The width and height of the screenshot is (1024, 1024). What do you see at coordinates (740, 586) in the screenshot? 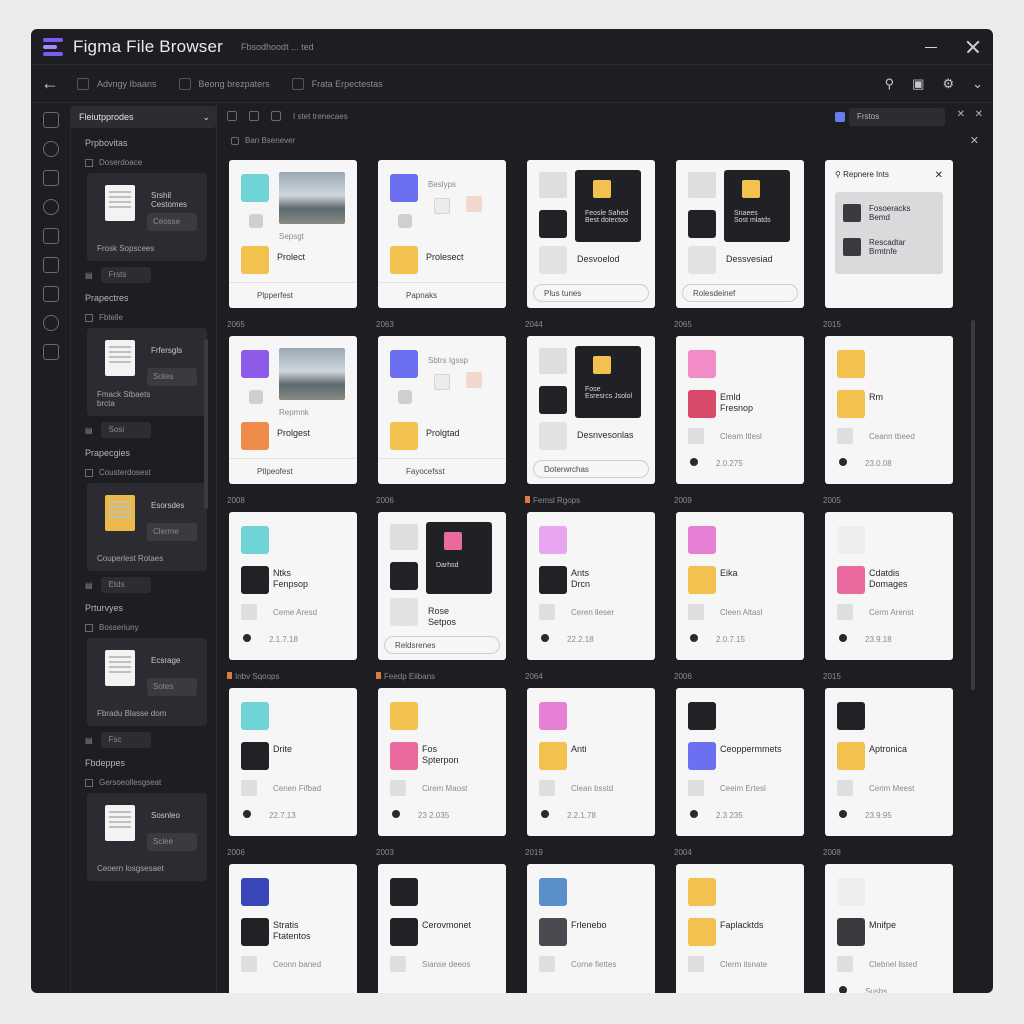
I see `file-card: Eika Cleen Altasl 2.0.7.15` at bounding box center [740, 586].